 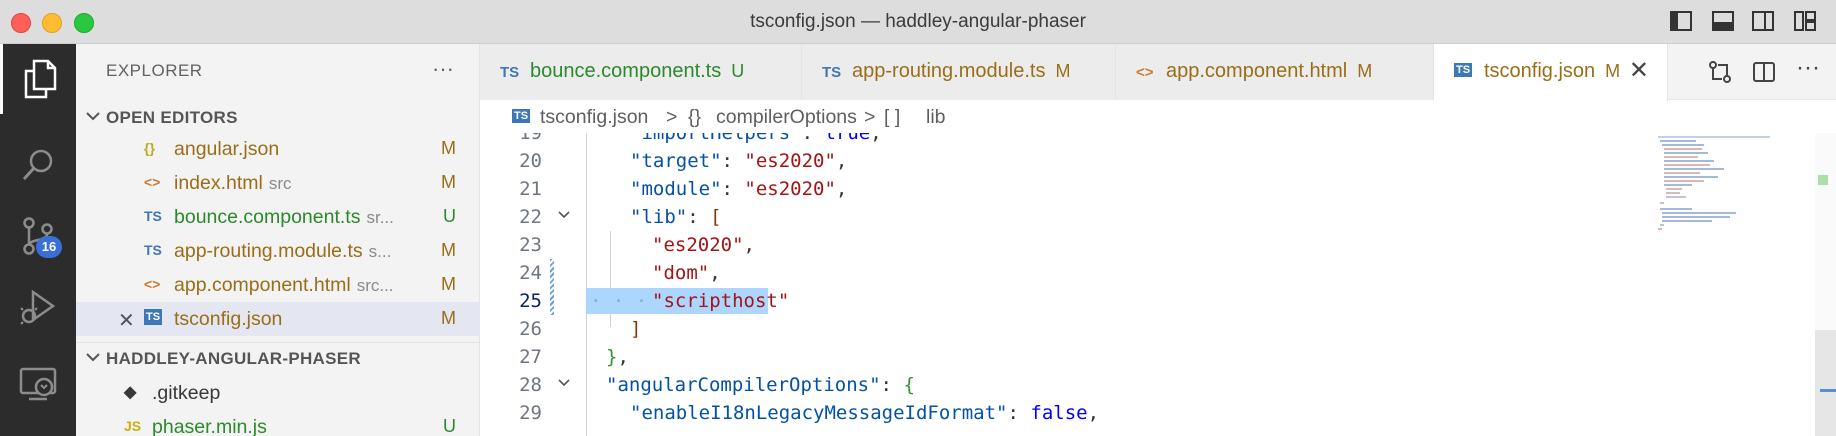 I want to click on files-icon, so click(x=40, y=79).